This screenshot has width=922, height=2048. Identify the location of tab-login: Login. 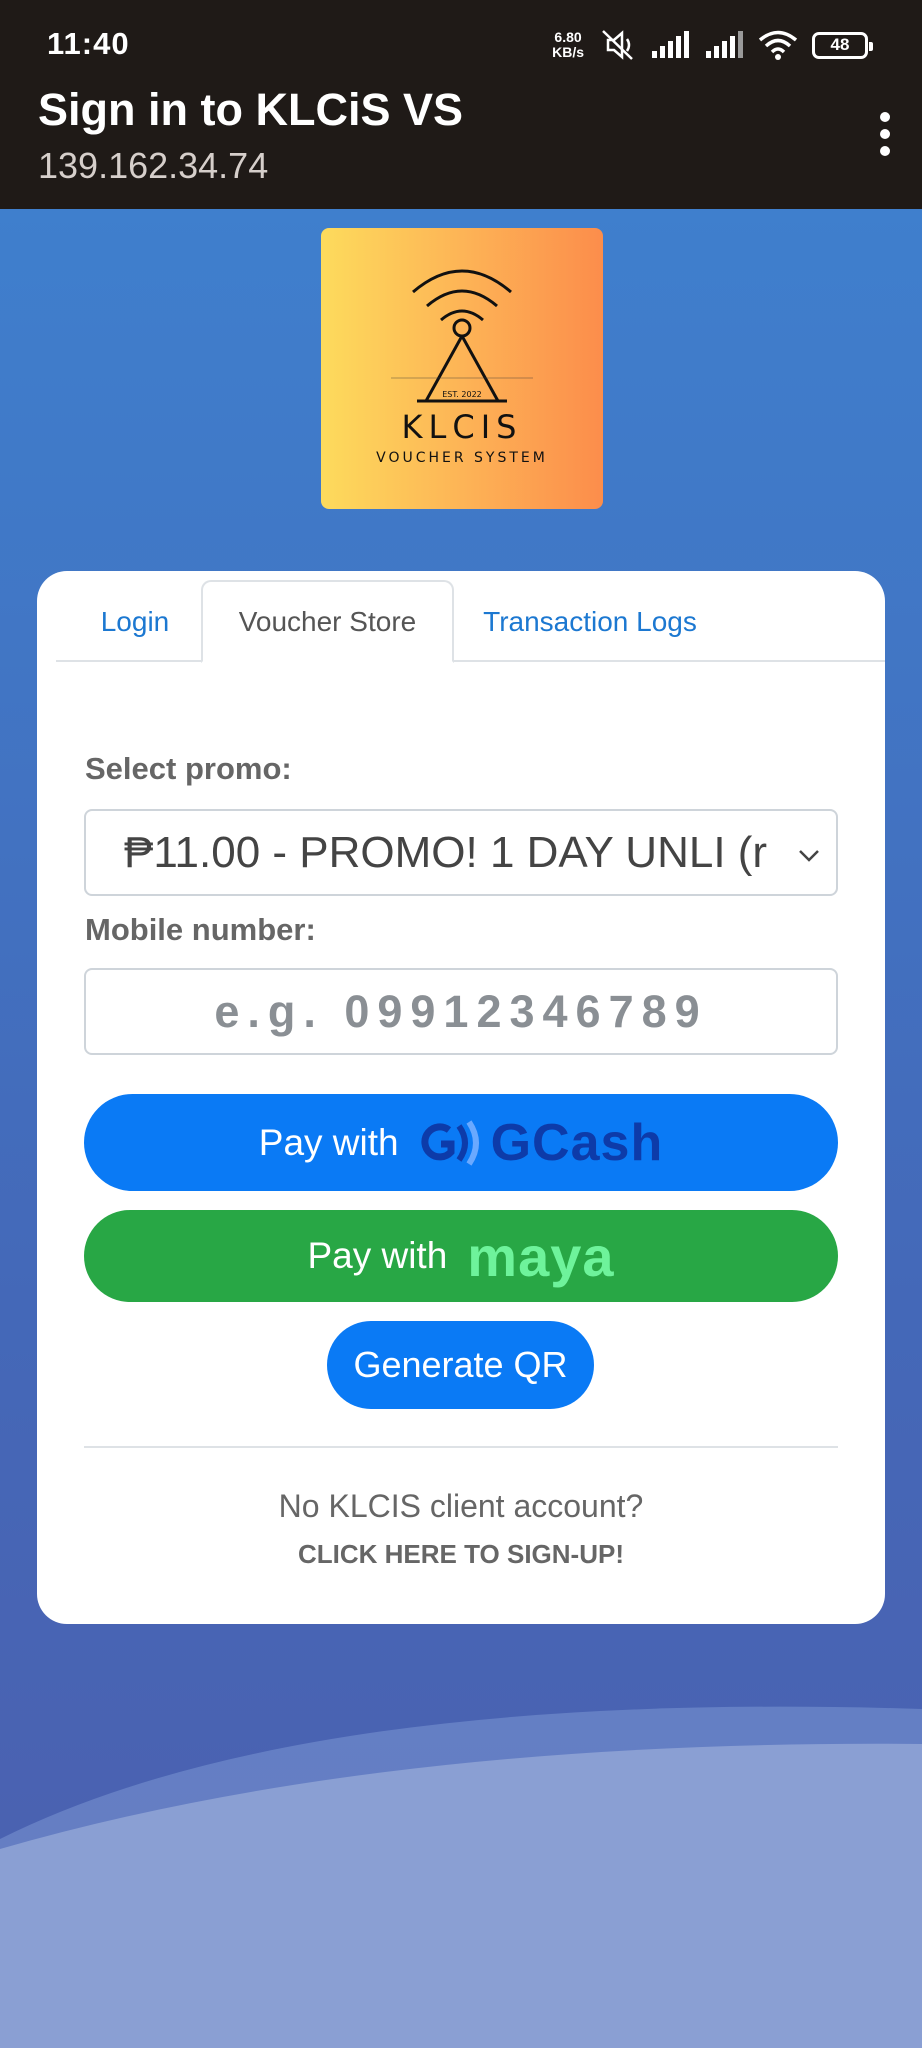
(135, 621).